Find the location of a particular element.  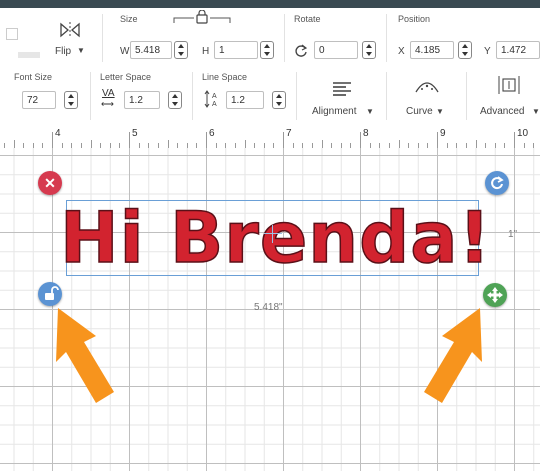

width-dimension-label: 5.418" is located at coordinates (268, 307).